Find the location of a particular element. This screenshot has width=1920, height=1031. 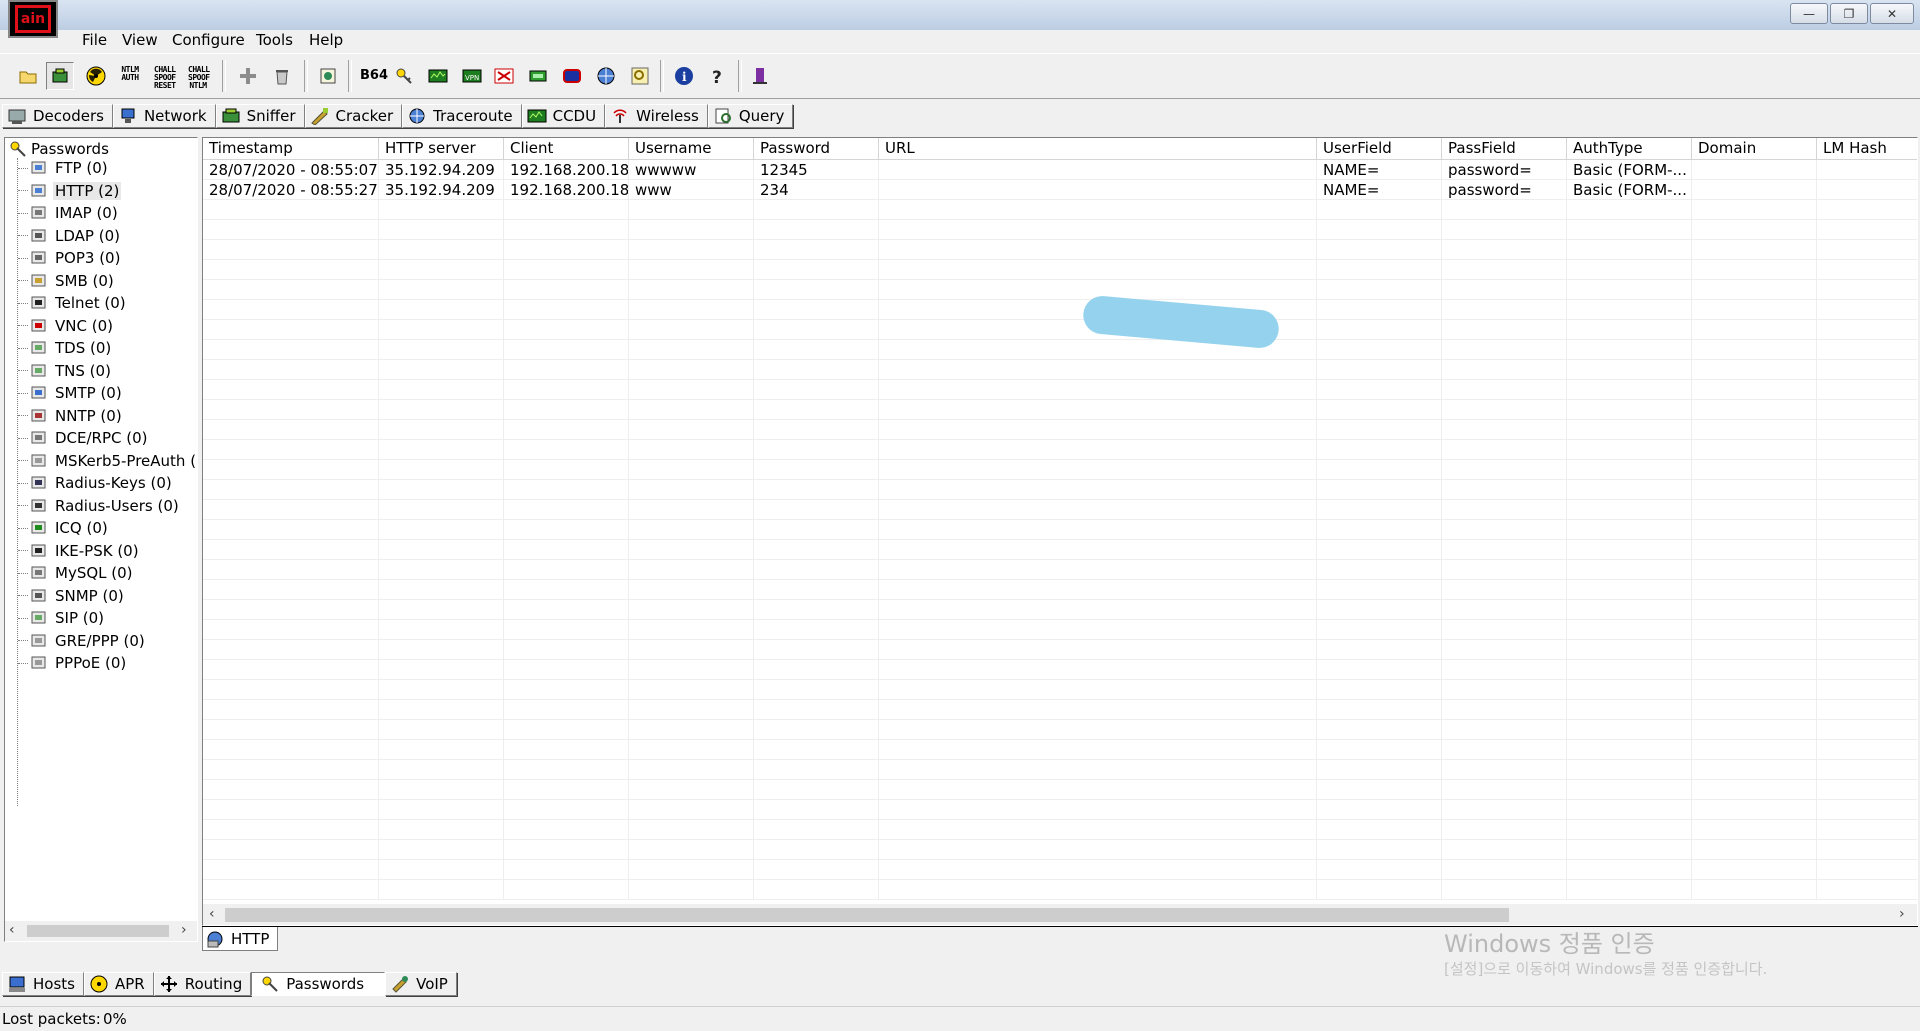

tree-item: ICQ (0) is located at coordinates (64, 528).